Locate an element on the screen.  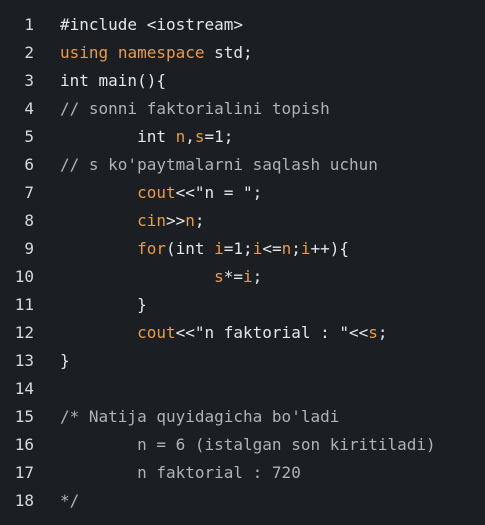
code-text: // s ko'paytmalarni saqlash uchun is located at coordinates (219, 165).